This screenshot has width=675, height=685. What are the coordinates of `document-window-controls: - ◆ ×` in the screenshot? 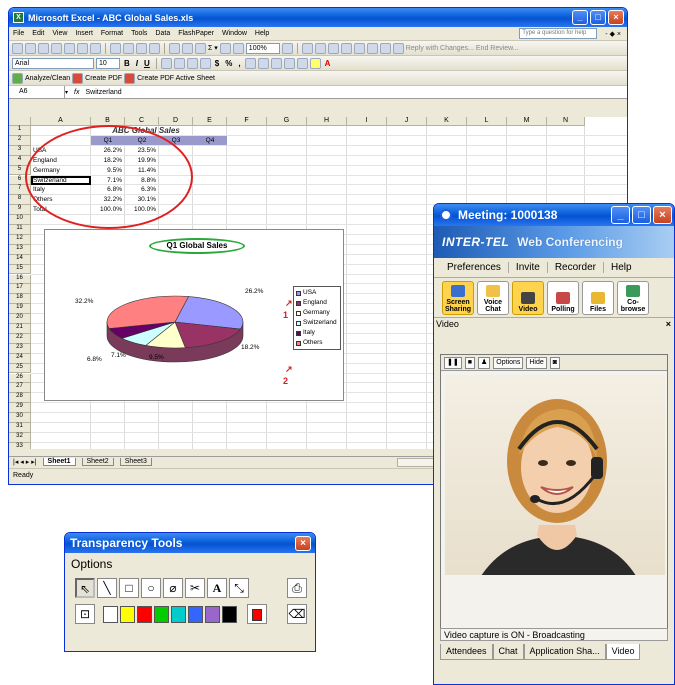 It's located at (613, 34).